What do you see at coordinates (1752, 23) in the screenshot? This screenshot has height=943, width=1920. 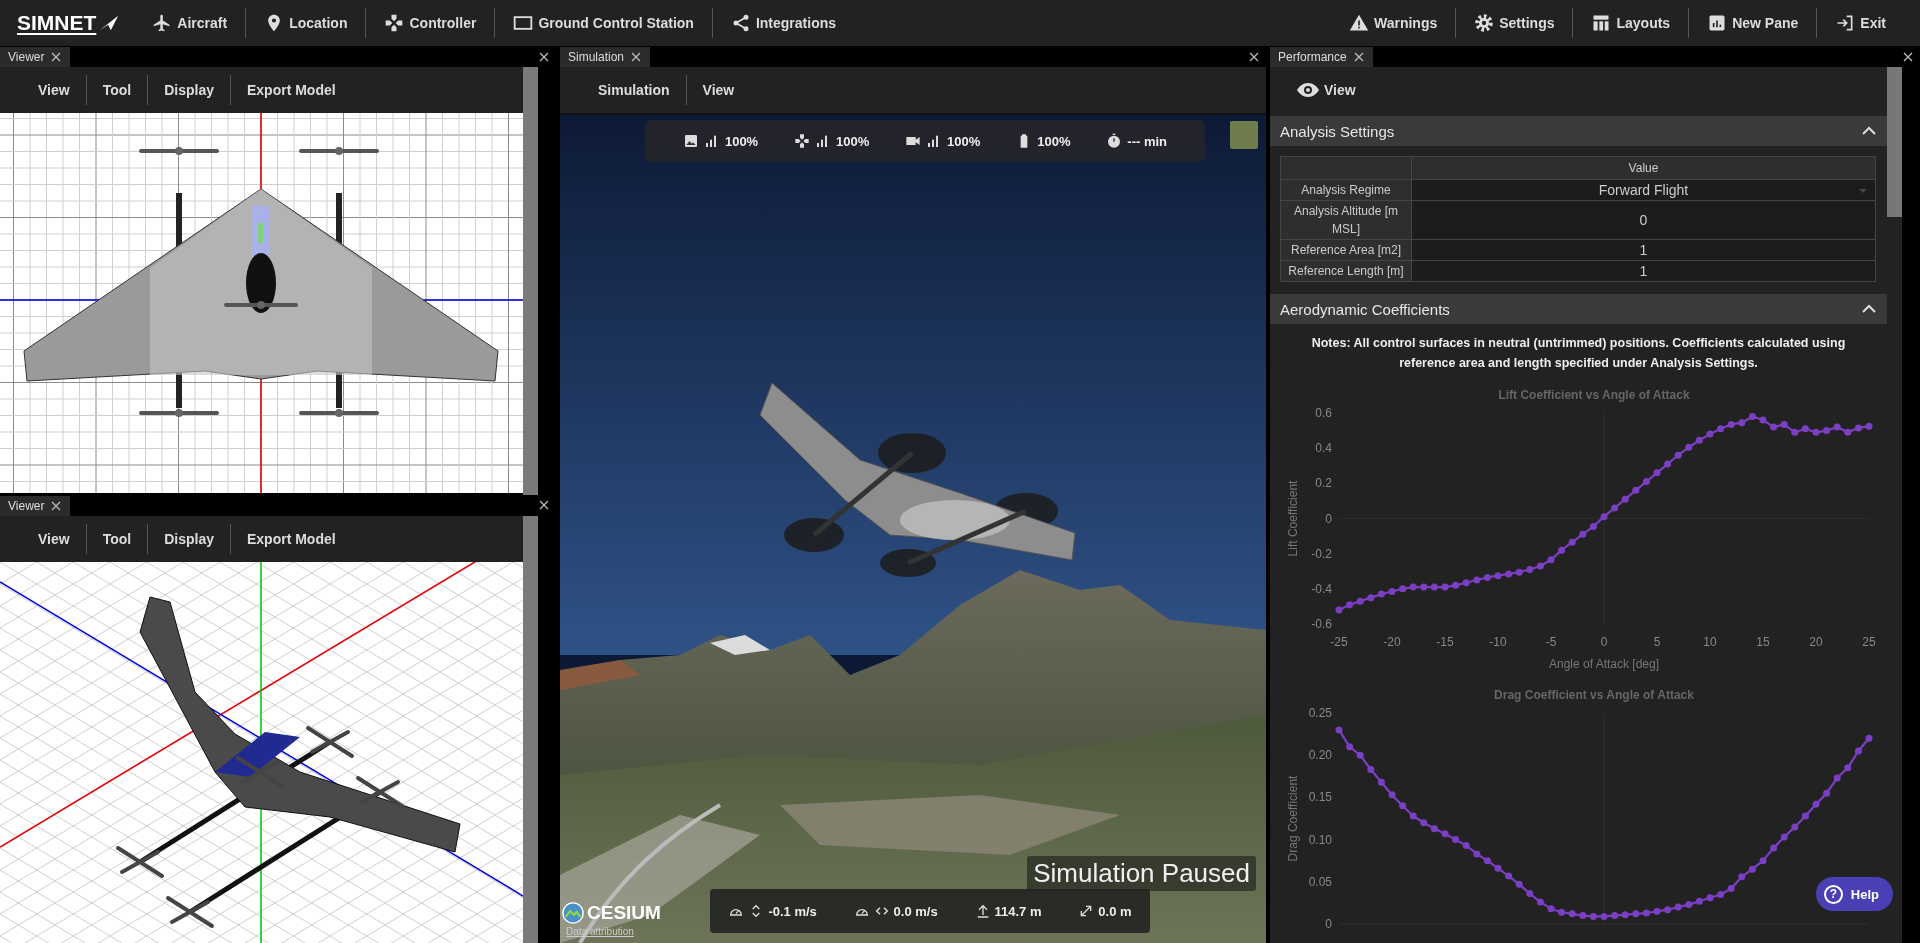 I see `nav-button: New Pane` at bounding box center [1752, 23].